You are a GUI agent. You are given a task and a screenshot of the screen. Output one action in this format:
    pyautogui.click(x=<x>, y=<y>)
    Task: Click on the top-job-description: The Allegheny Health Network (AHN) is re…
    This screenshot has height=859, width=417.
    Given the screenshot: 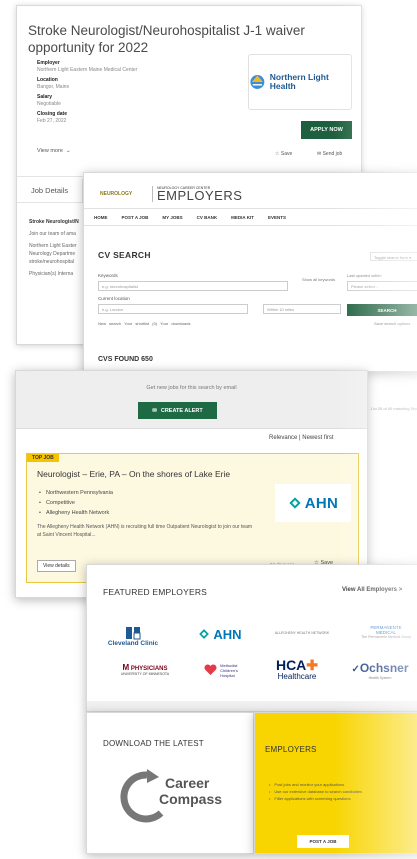 What is the action you would take?
    pyautogui.click(x=145, y=531)
    